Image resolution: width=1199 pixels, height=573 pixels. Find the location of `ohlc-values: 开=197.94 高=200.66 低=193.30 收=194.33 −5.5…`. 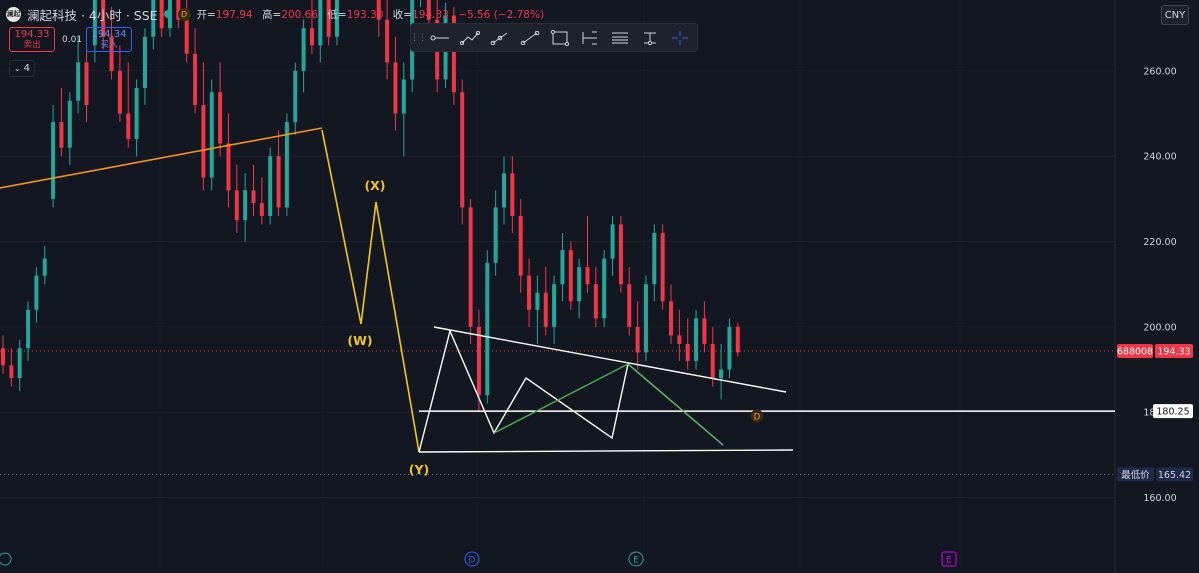

ohlc-values: 开=197.94 高=200.66 低=193.30 收=194.33 −5.5… is located at coordinates (374, 14).